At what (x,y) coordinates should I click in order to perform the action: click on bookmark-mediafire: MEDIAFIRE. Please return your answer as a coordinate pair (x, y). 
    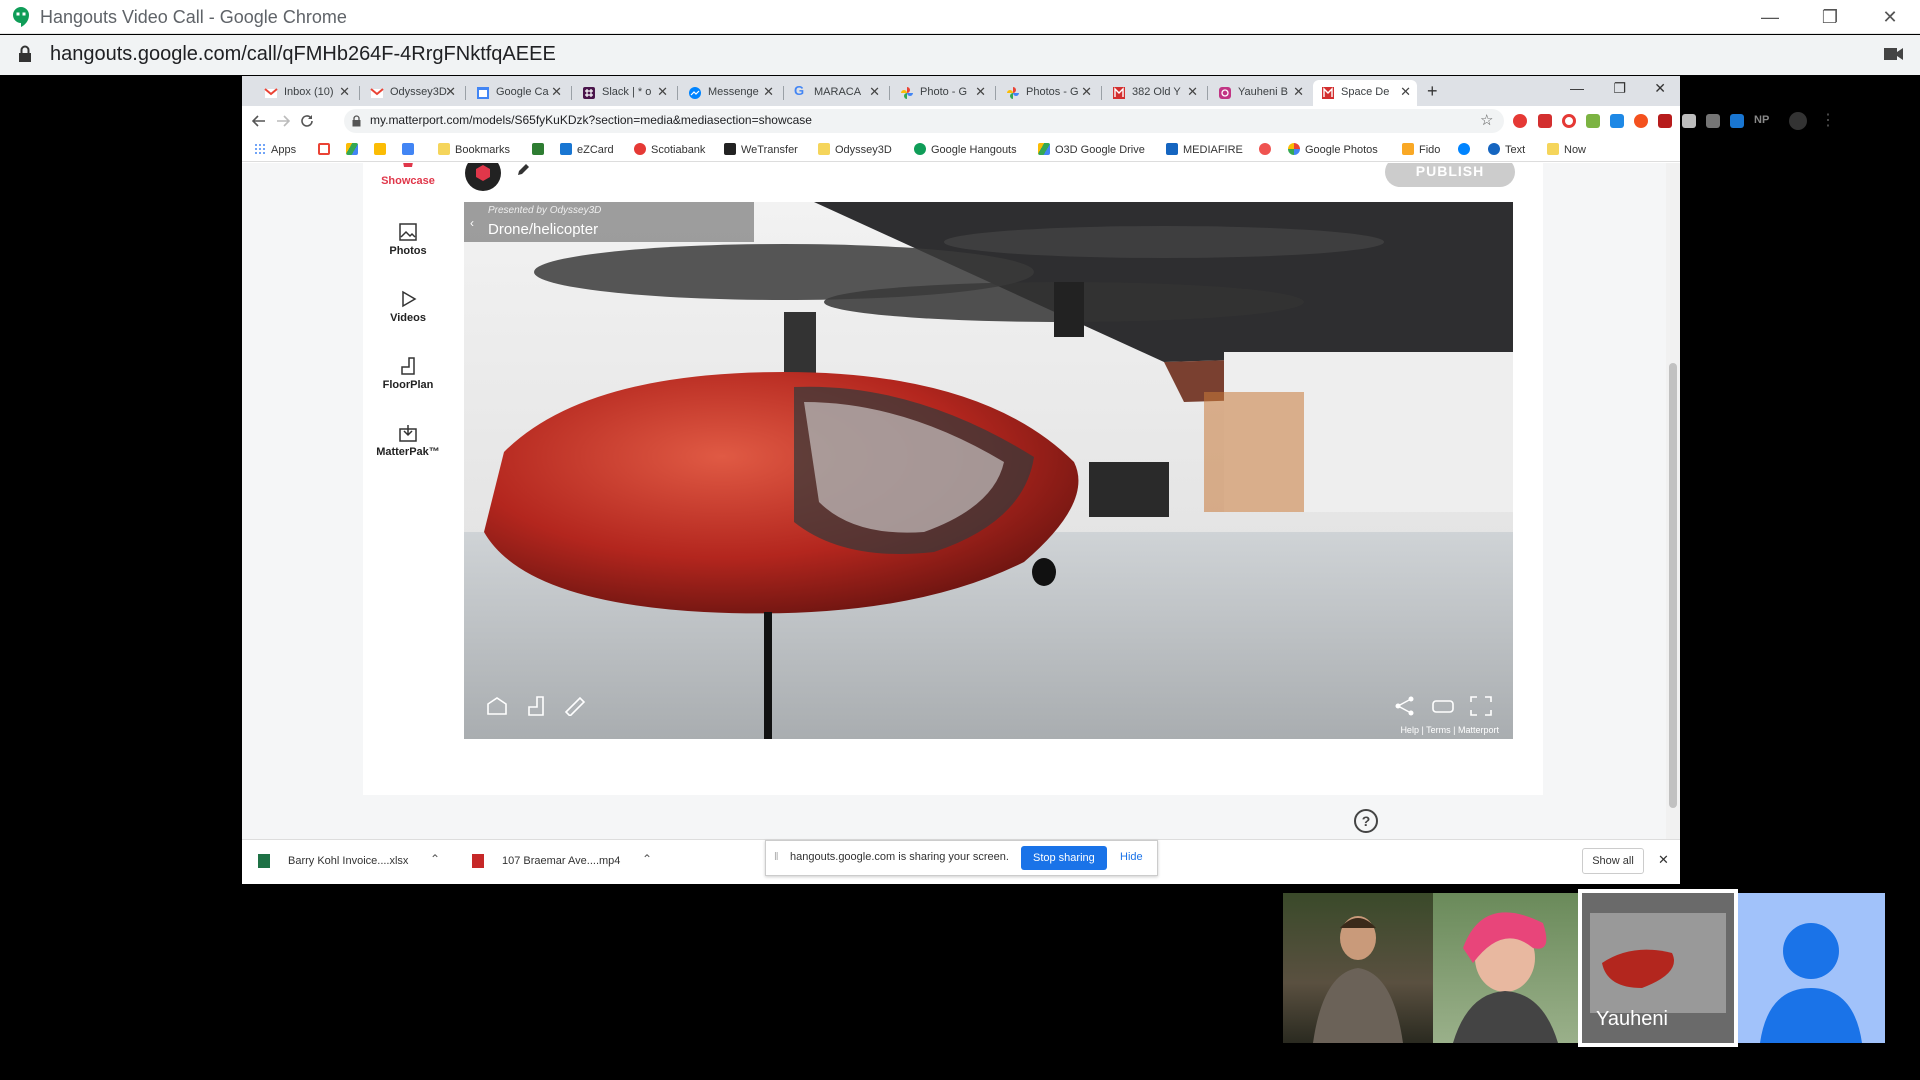
    Looking at the image, I should click on (1204, 149).